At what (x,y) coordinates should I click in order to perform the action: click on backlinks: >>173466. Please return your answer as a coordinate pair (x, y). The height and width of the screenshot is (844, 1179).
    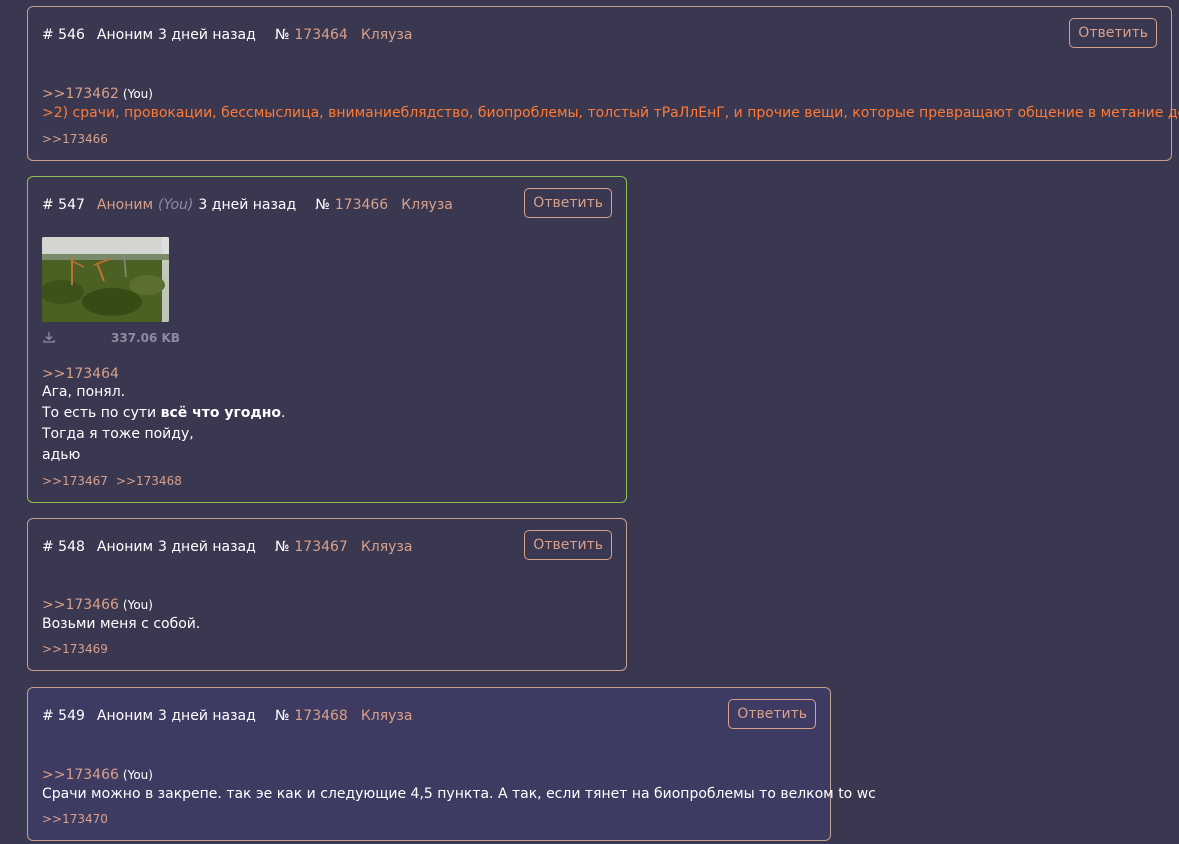
    Looking at the image, I should click on (75, 139).